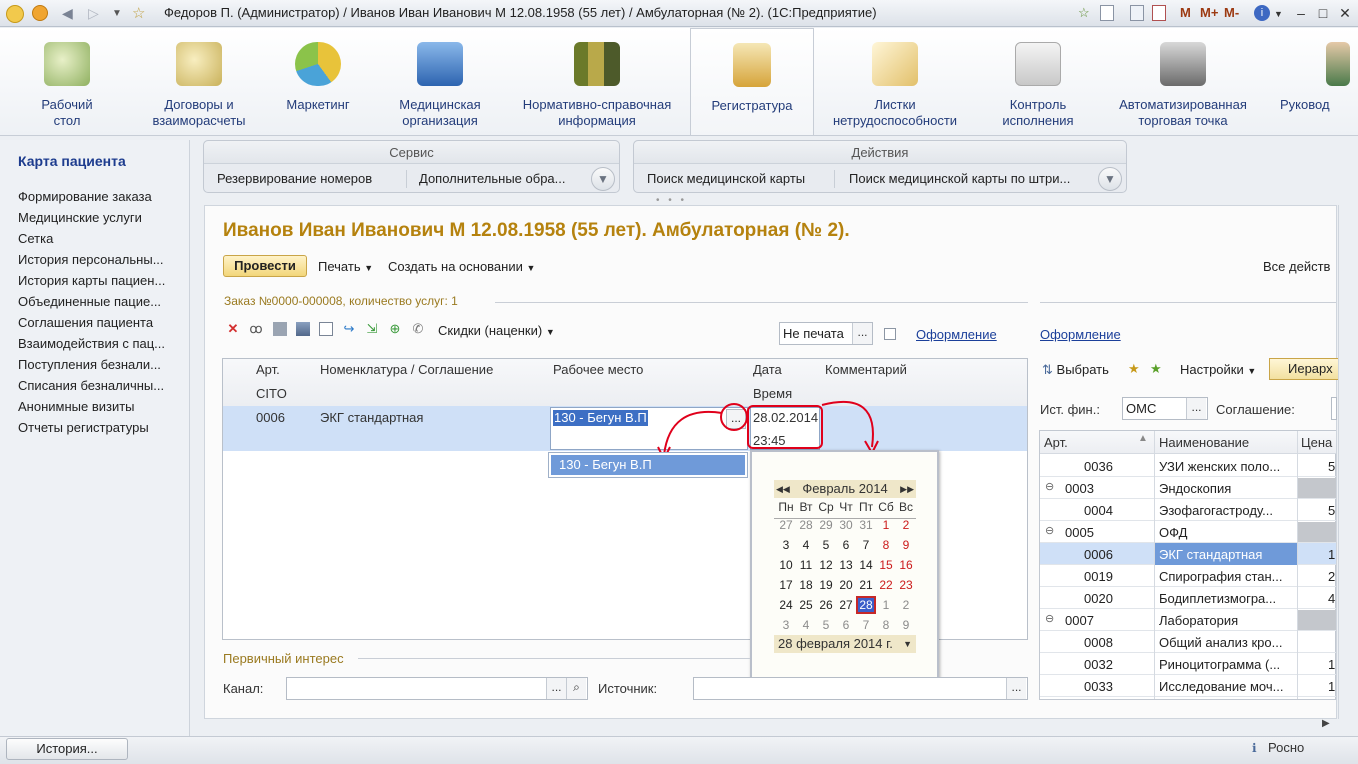 The image size is (1358, 764). What do you see at coordinates (907, 489) in the screenshot?
I see `next-month-icon: ▶▶` at bounding box center [907, 489].